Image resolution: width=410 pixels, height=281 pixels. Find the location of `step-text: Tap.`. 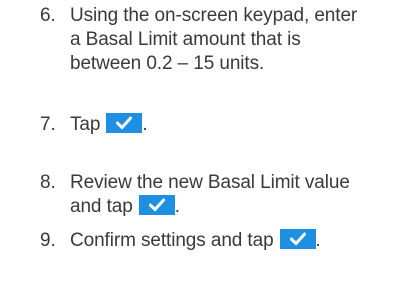

step-text: Tap. is located at coordinates (235, 125).